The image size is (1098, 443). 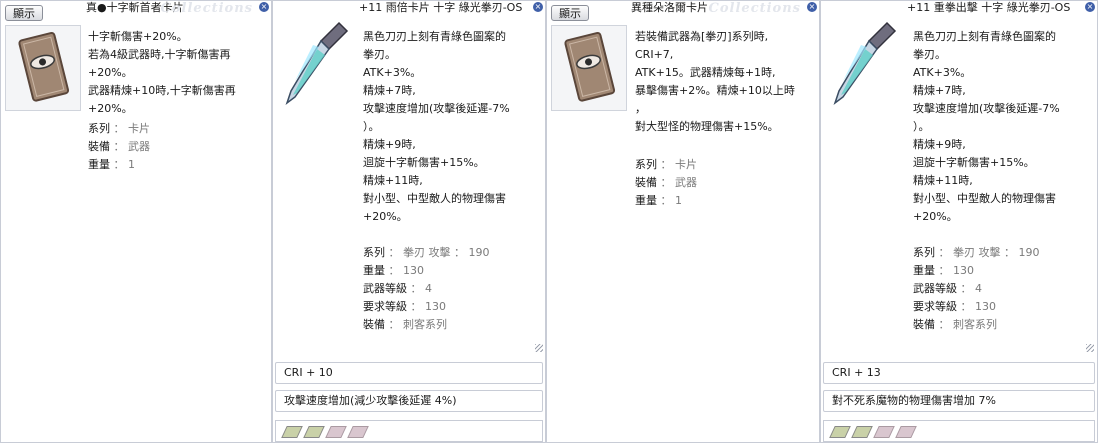 I want to click on watermark: Collections, so click(x=754, y=8).